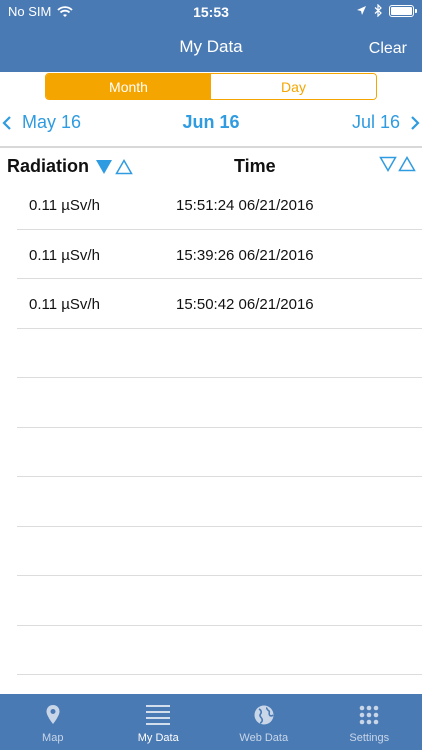 This screenshot has height=750, width=422. Describe the element at coordinates (211, 124) in the screenshot. I see `month-navigator: May 16 Jun 16 Jul 16` at that location.